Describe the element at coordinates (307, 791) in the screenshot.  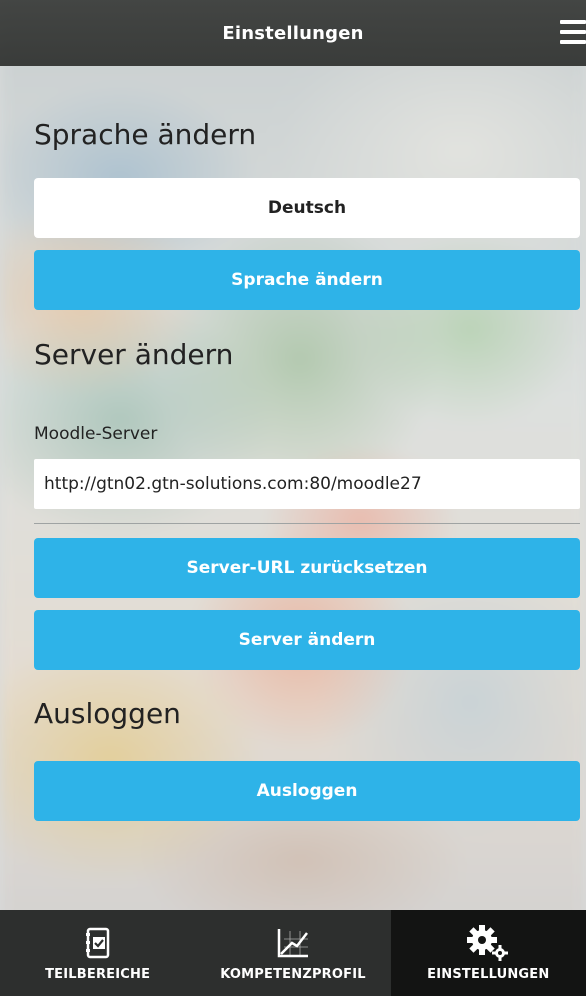
I see `logout-button: Ausloggen` at that location.